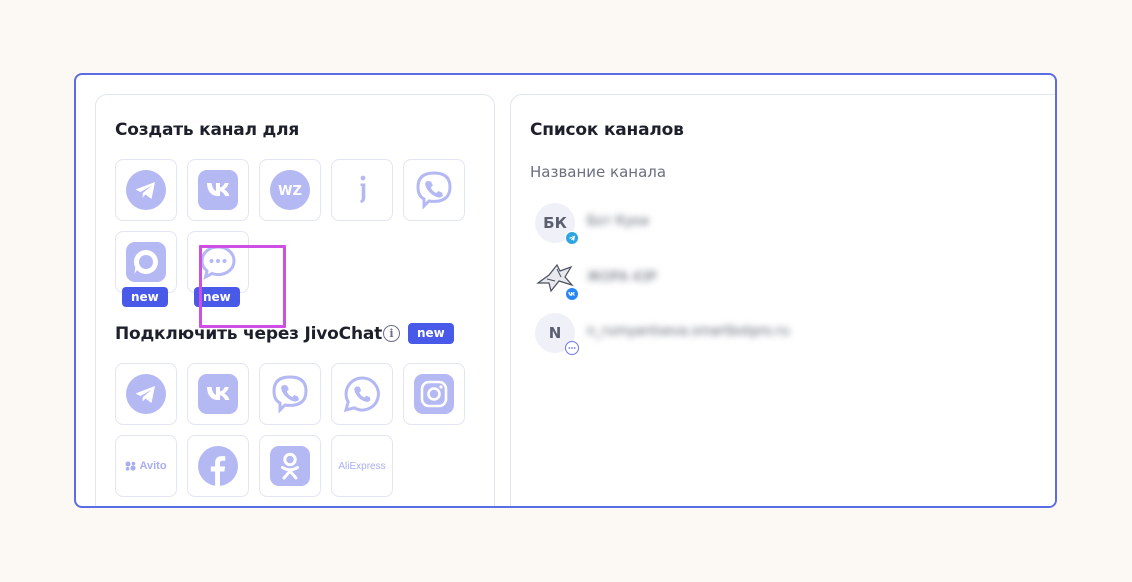 This screenshot has height=582, width=1132. Describe the element at coordinates (598, 172) in the screenshot. I see `column-header-channel-name: Название канала` at that location.